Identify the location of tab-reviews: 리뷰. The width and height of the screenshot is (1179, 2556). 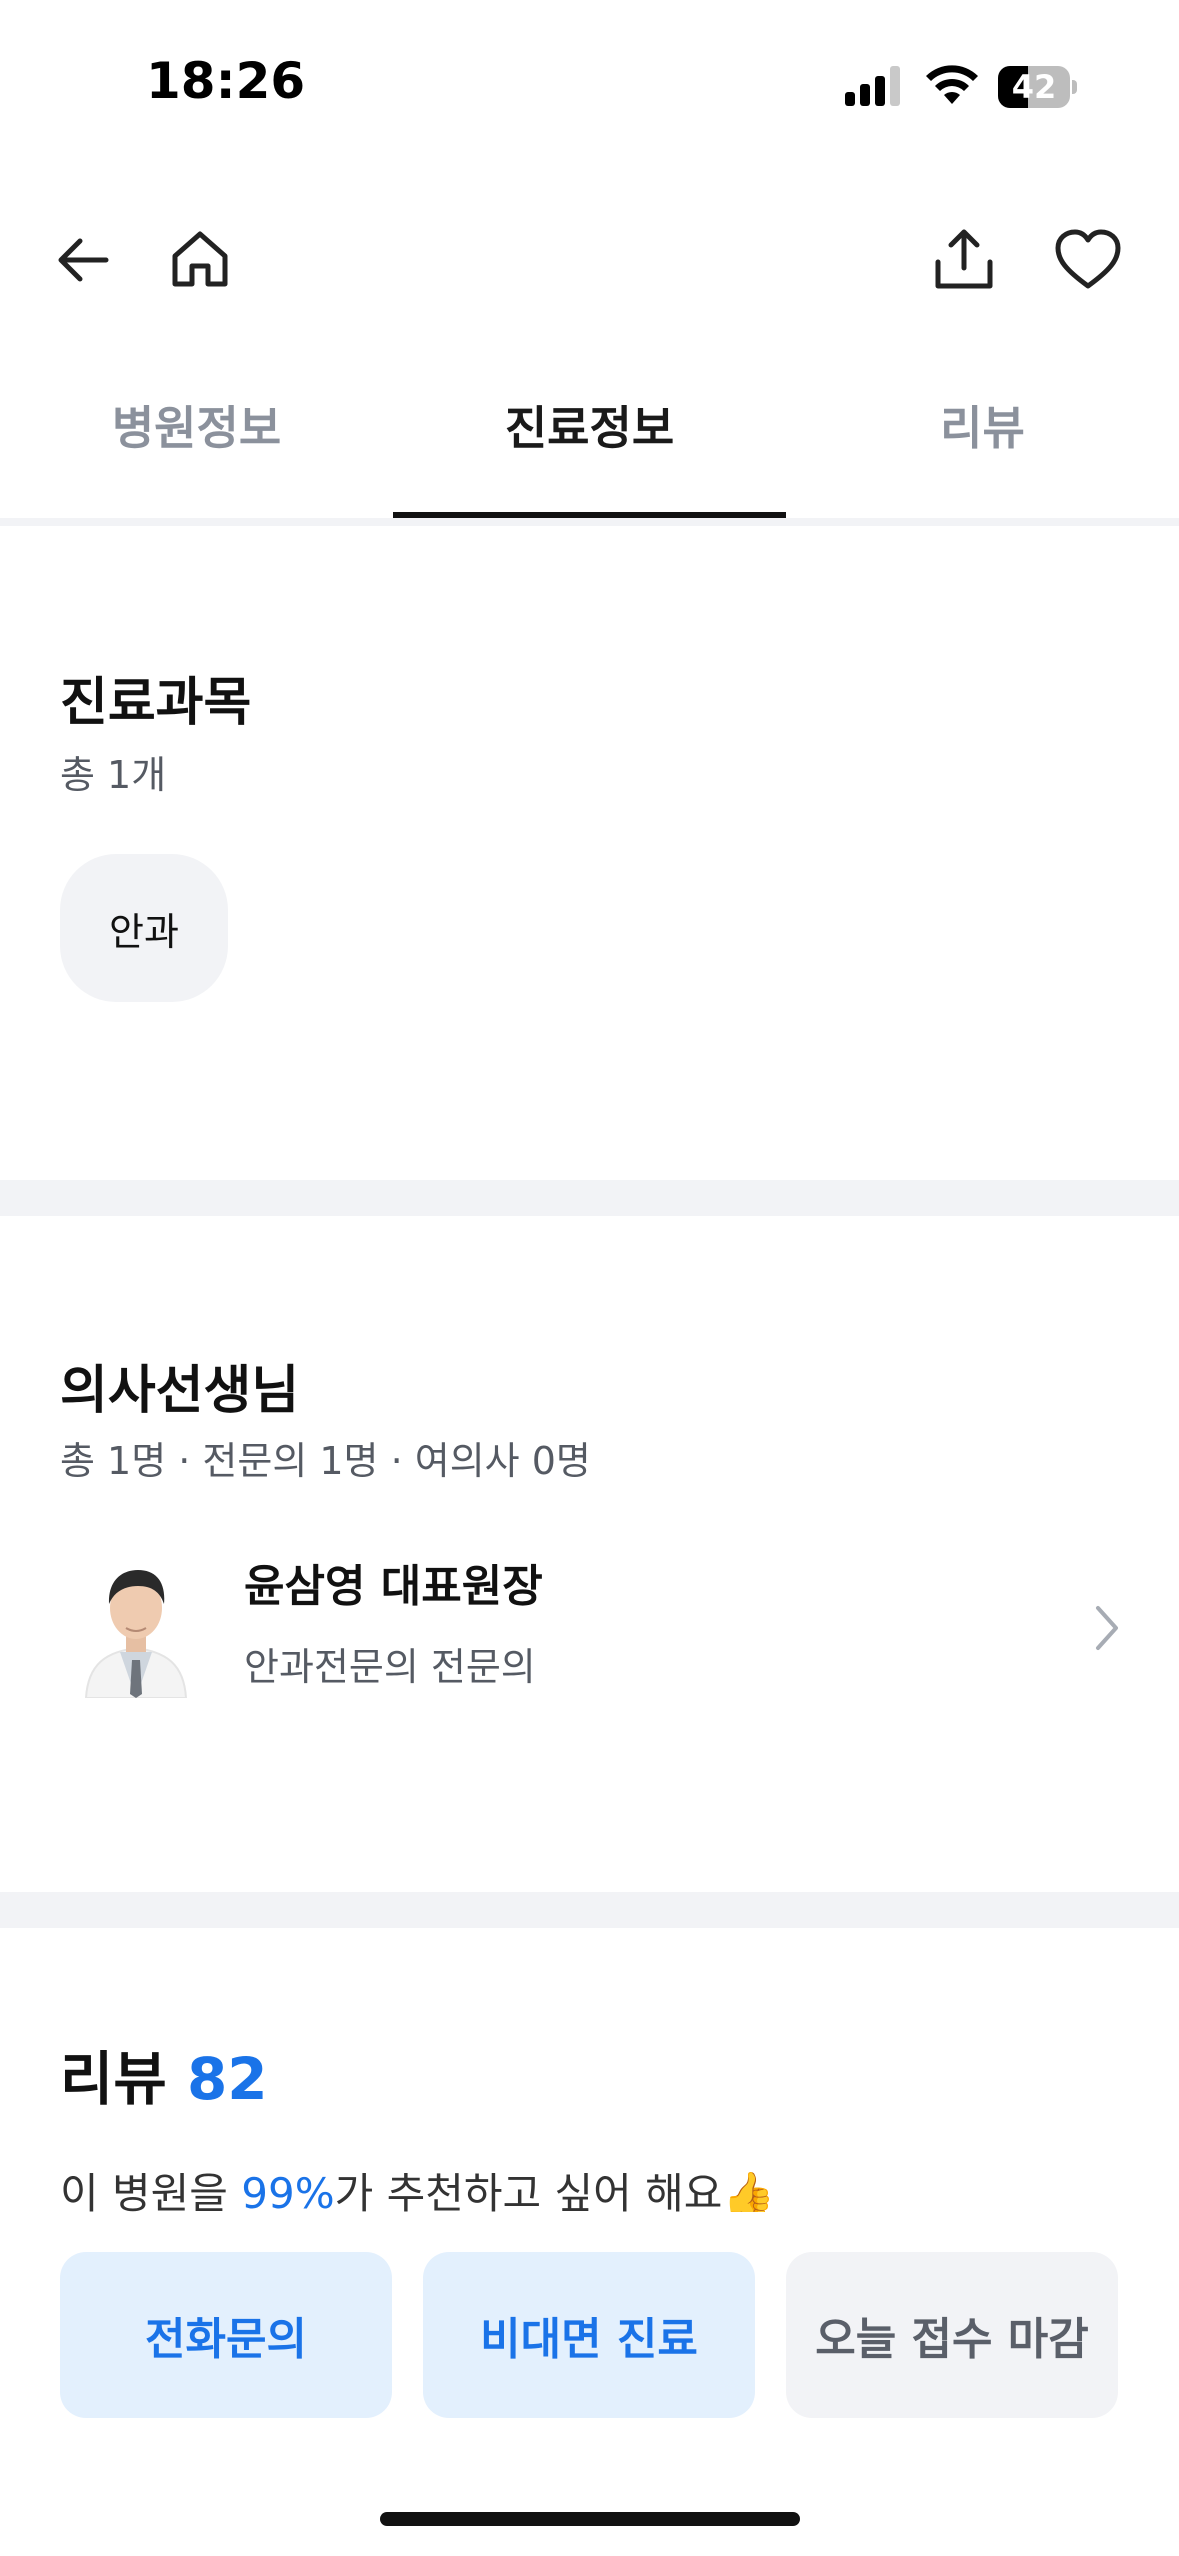
(982, 432).